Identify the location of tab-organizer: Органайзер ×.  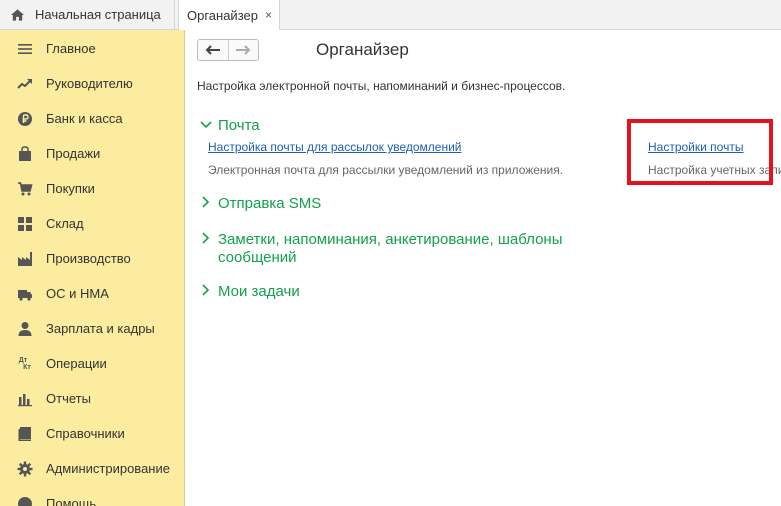
(229, 15).